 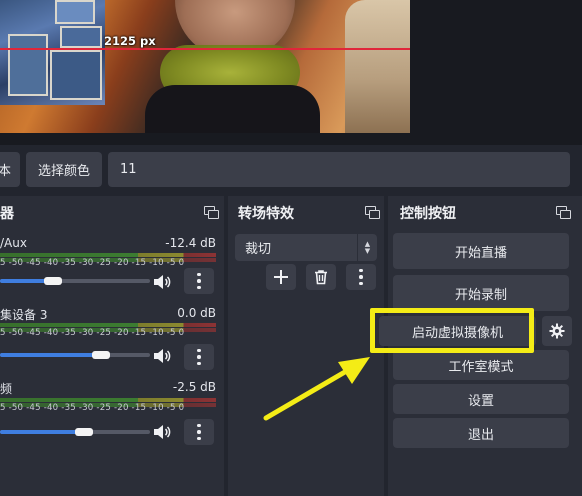 I want to click on plus-icon, so click(x=281, y=277).